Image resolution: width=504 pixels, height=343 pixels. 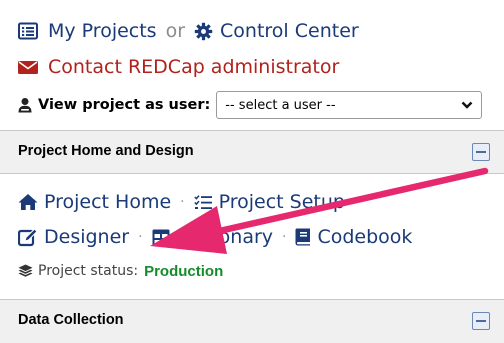 What do you see at coordinates (467, 105) in the screenshot?
I see `chevron-down-icon` at bounding box center [467, 105].